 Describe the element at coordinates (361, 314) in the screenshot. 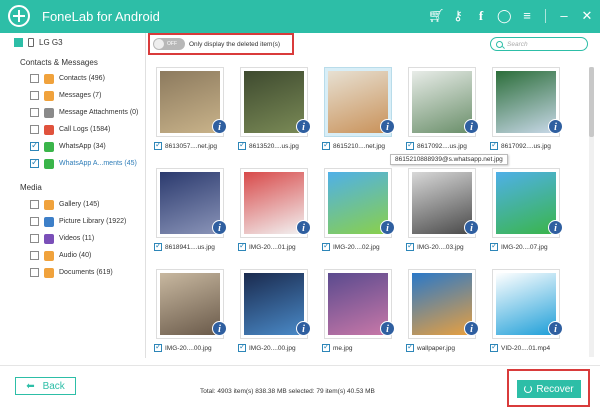

I see `file-tile: i me.jpg` at that location.